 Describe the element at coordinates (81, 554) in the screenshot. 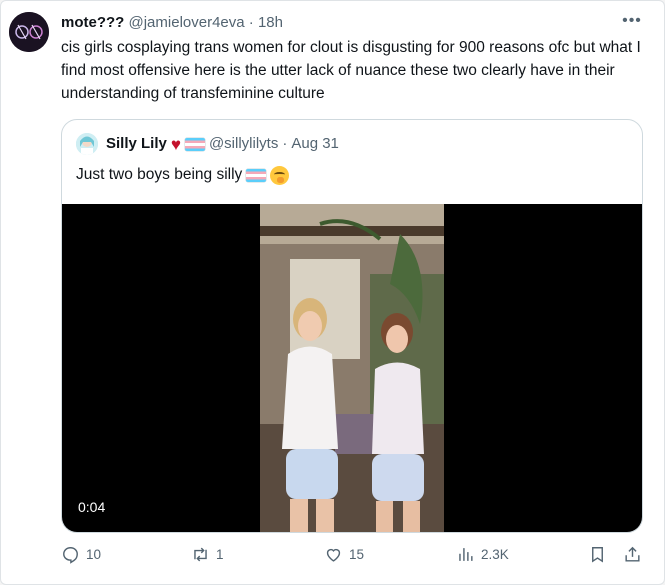

I see `reply-button: 10` at that location.